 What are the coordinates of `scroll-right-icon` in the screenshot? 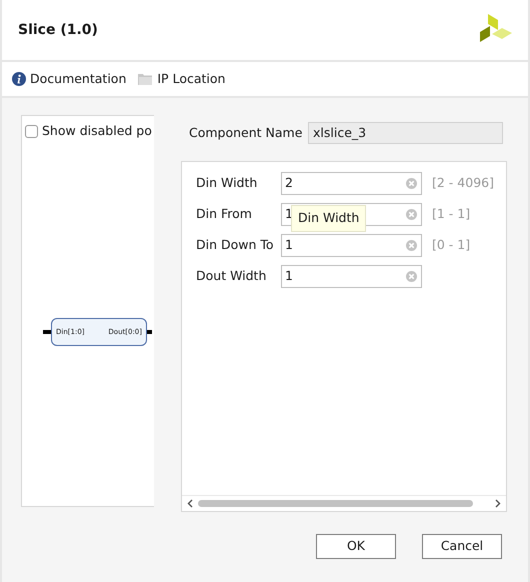 It's located at (498, 503).